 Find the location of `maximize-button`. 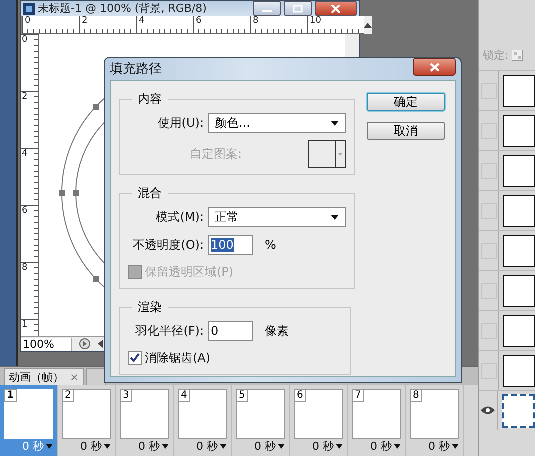

maximize-button is located at coordinates (298, 8).